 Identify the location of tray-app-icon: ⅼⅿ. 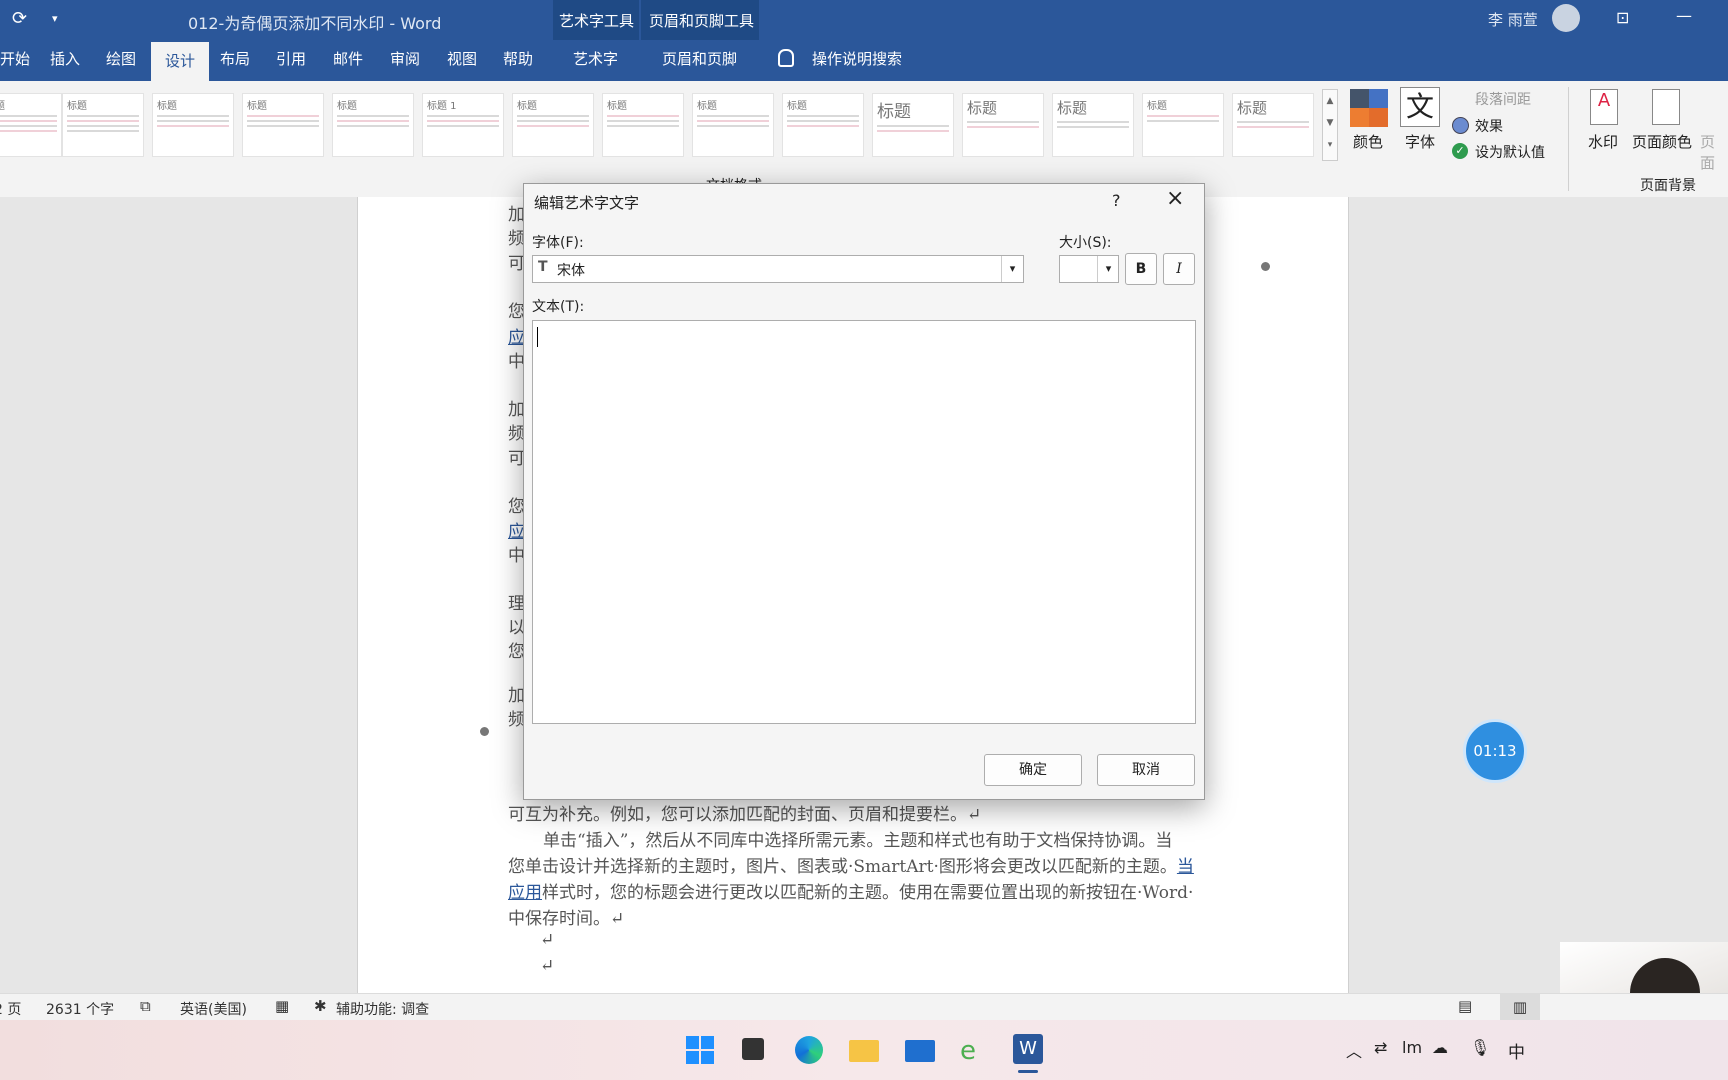
(1412, 1047).